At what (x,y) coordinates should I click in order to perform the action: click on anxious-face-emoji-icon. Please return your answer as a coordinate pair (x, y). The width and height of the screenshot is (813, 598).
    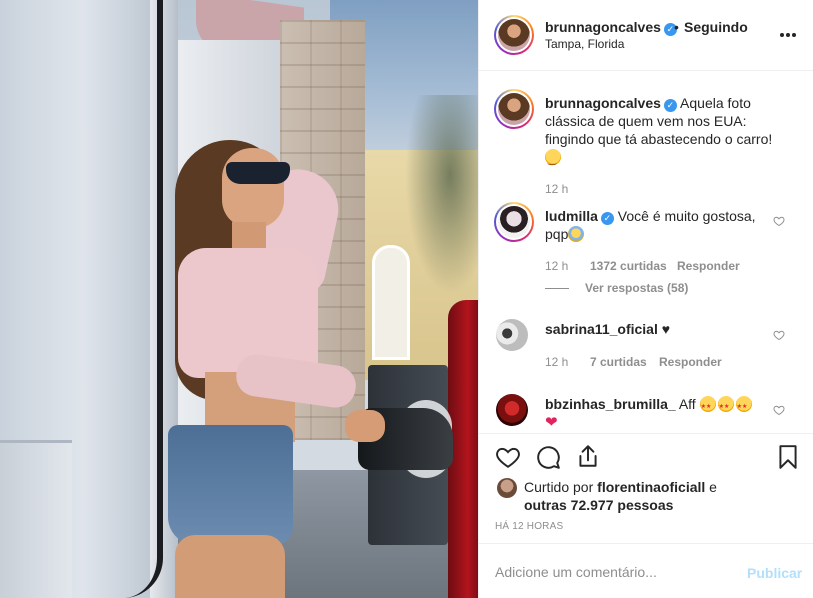
    Looking at the image, I should click on (576, 234).